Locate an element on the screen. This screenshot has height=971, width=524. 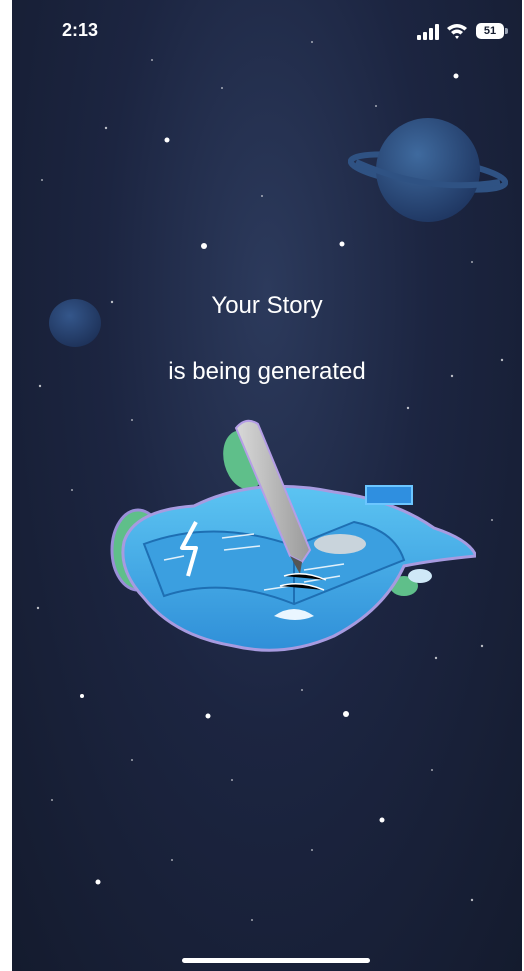
battery-icon: 51 is located at coordinates (492, 31).